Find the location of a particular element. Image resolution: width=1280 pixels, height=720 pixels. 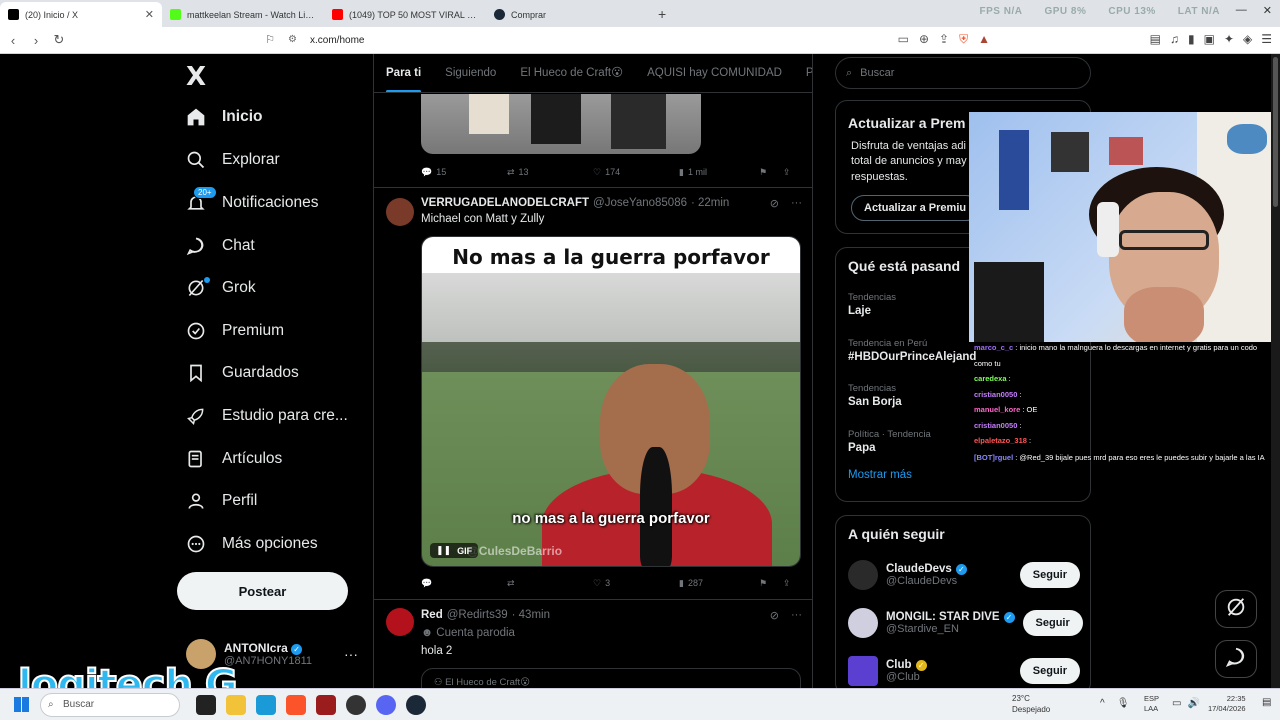

tab-for-you: Para ti is located at coordinates (403, 73).